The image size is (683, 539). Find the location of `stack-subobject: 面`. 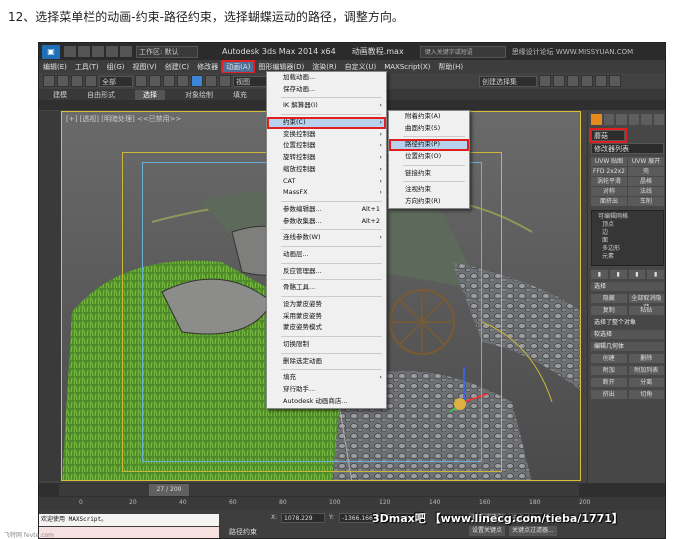

stack-subobject: 面 is located at coordinates (629, 241).